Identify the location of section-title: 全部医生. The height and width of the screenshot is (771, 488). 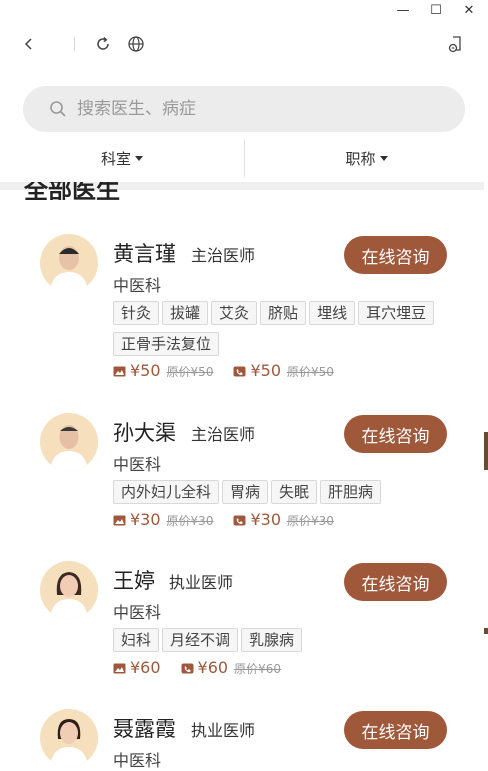
(124, 191).